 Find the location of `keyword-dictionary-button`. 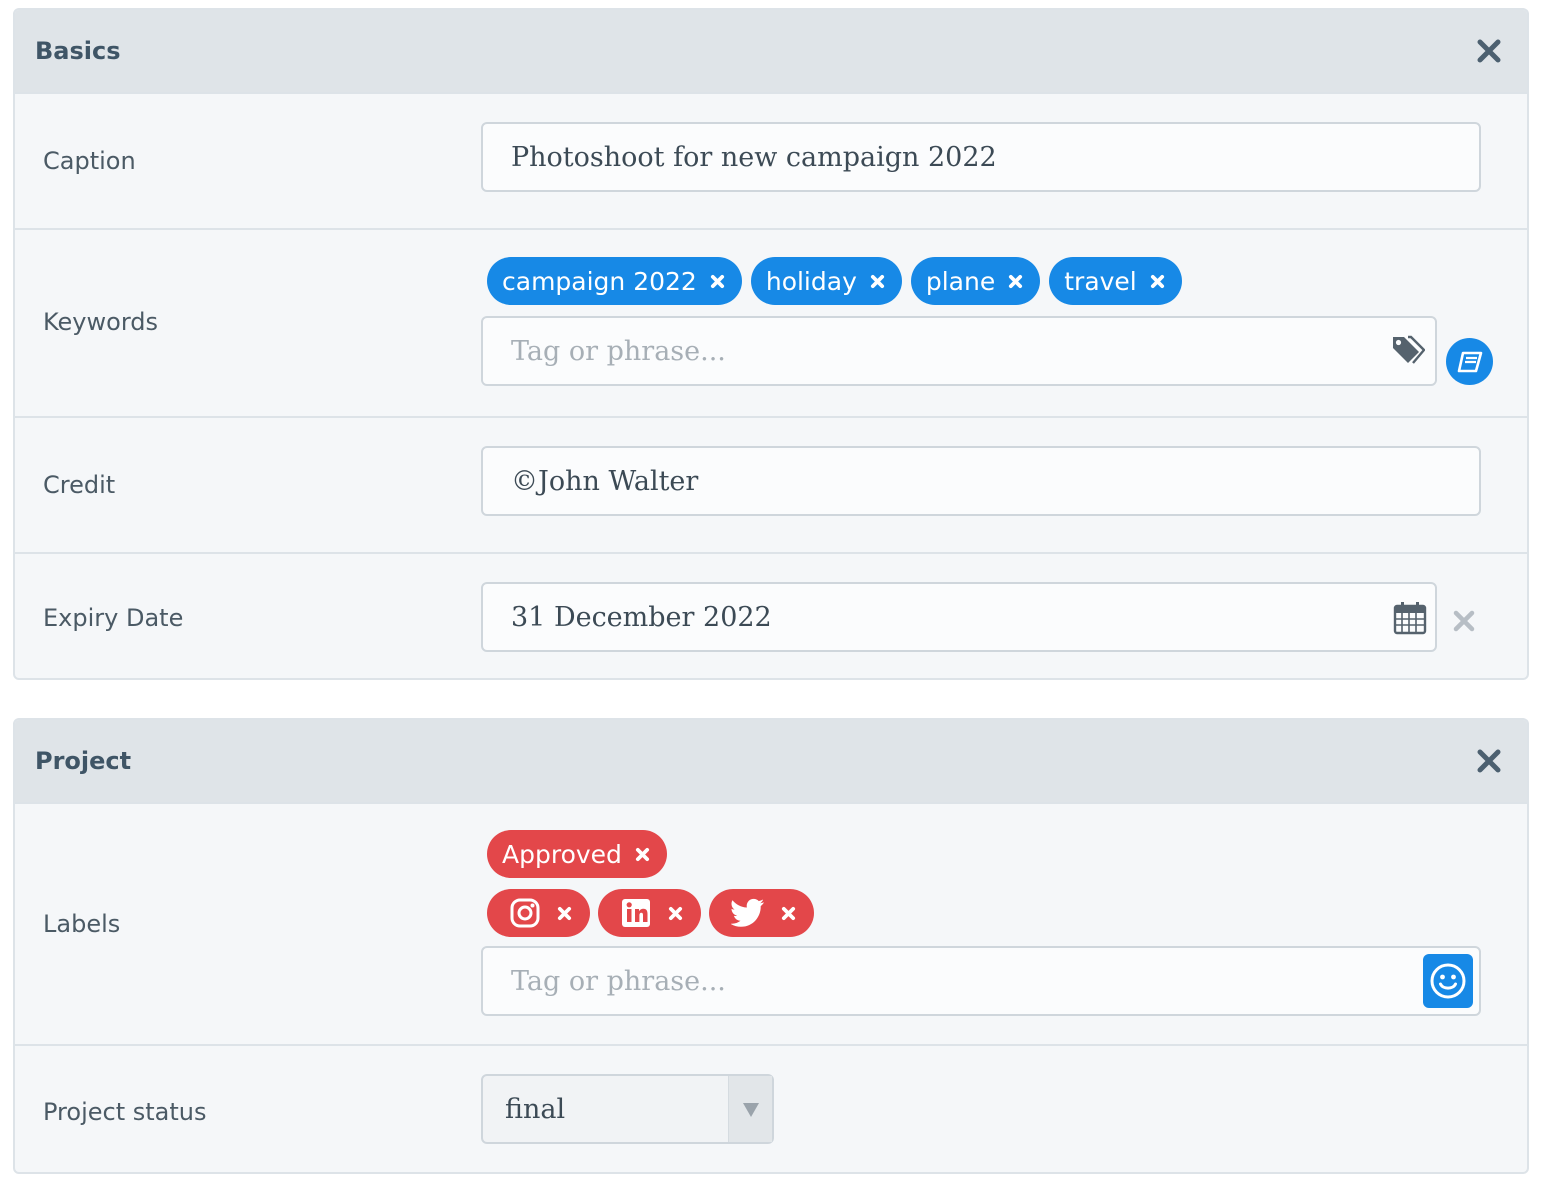

keyword-dictionary-button is located at coordinates (1469, 361).